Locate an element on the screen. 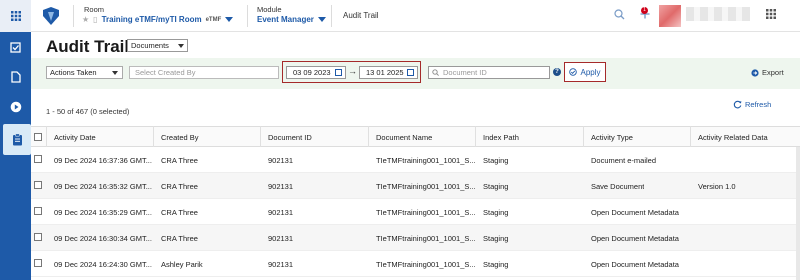 The width and height of the screenshot is (800, 280). export-icon is located at coordinates (755, 72).